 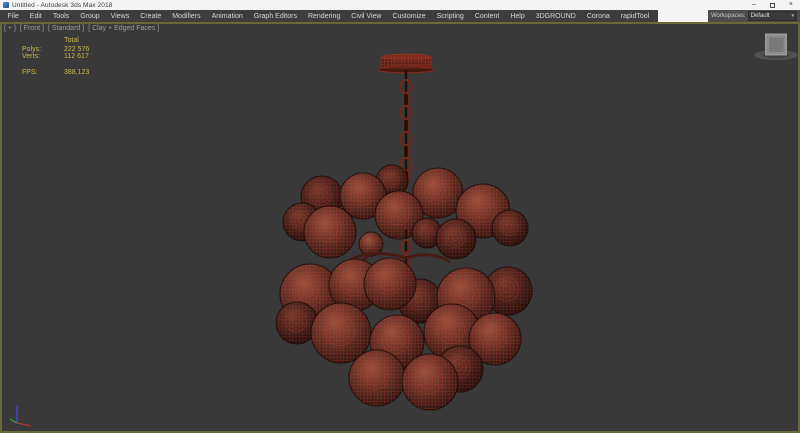 I want to click on menu-help: Help, so click(x=517, y=16).